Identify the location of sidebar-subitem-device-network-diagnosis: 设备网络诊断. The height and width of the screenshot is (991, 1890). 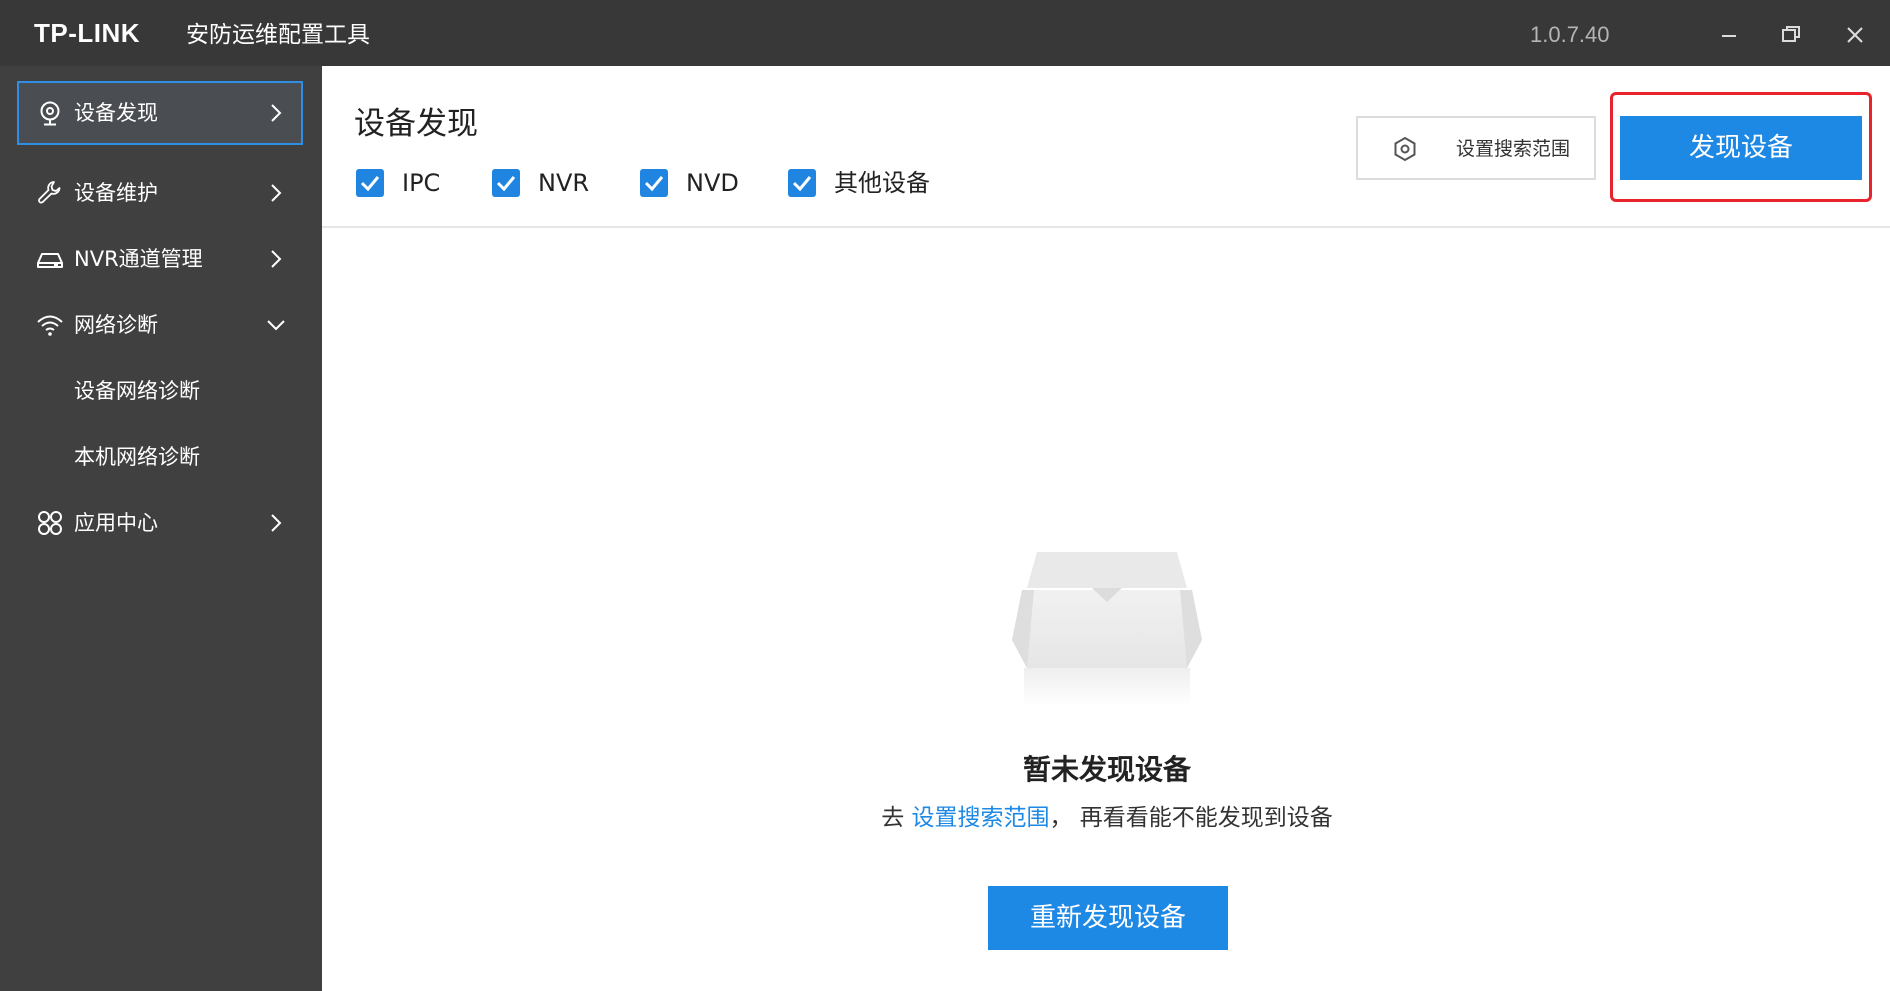
(161, 391).